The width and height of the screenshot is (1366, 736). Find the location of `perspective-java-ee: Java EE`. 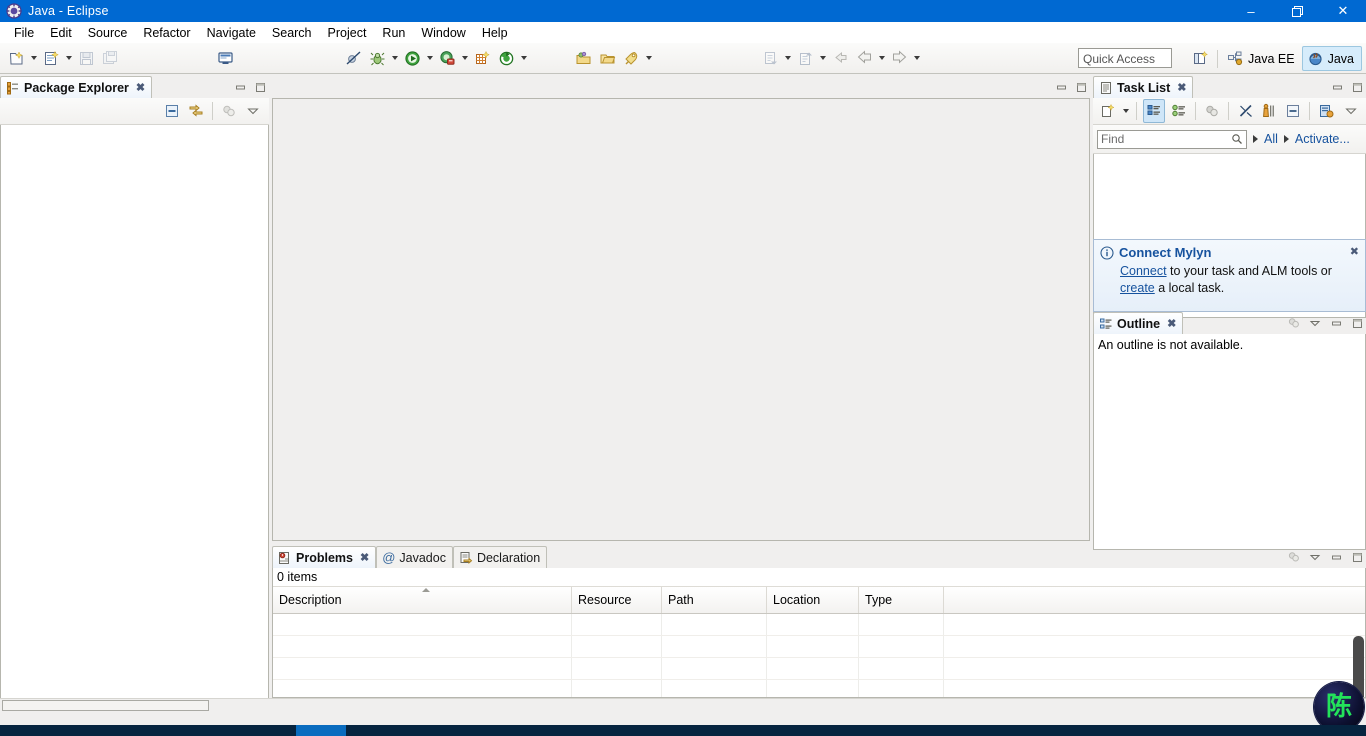

perspective-java-ee: Java EE is located at coordinates (1262, 58).